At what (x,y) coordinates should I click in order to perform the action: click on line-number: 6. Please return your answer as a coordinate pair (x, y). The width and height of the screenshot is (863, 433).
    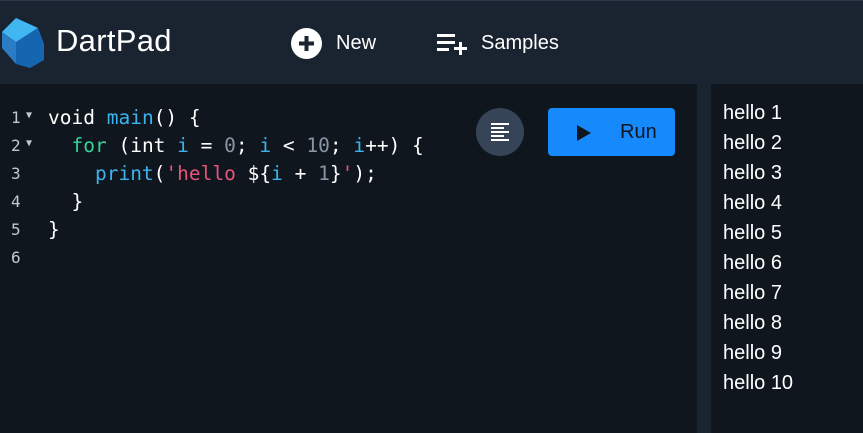
    Looking at the image, I should click on (16, 257).